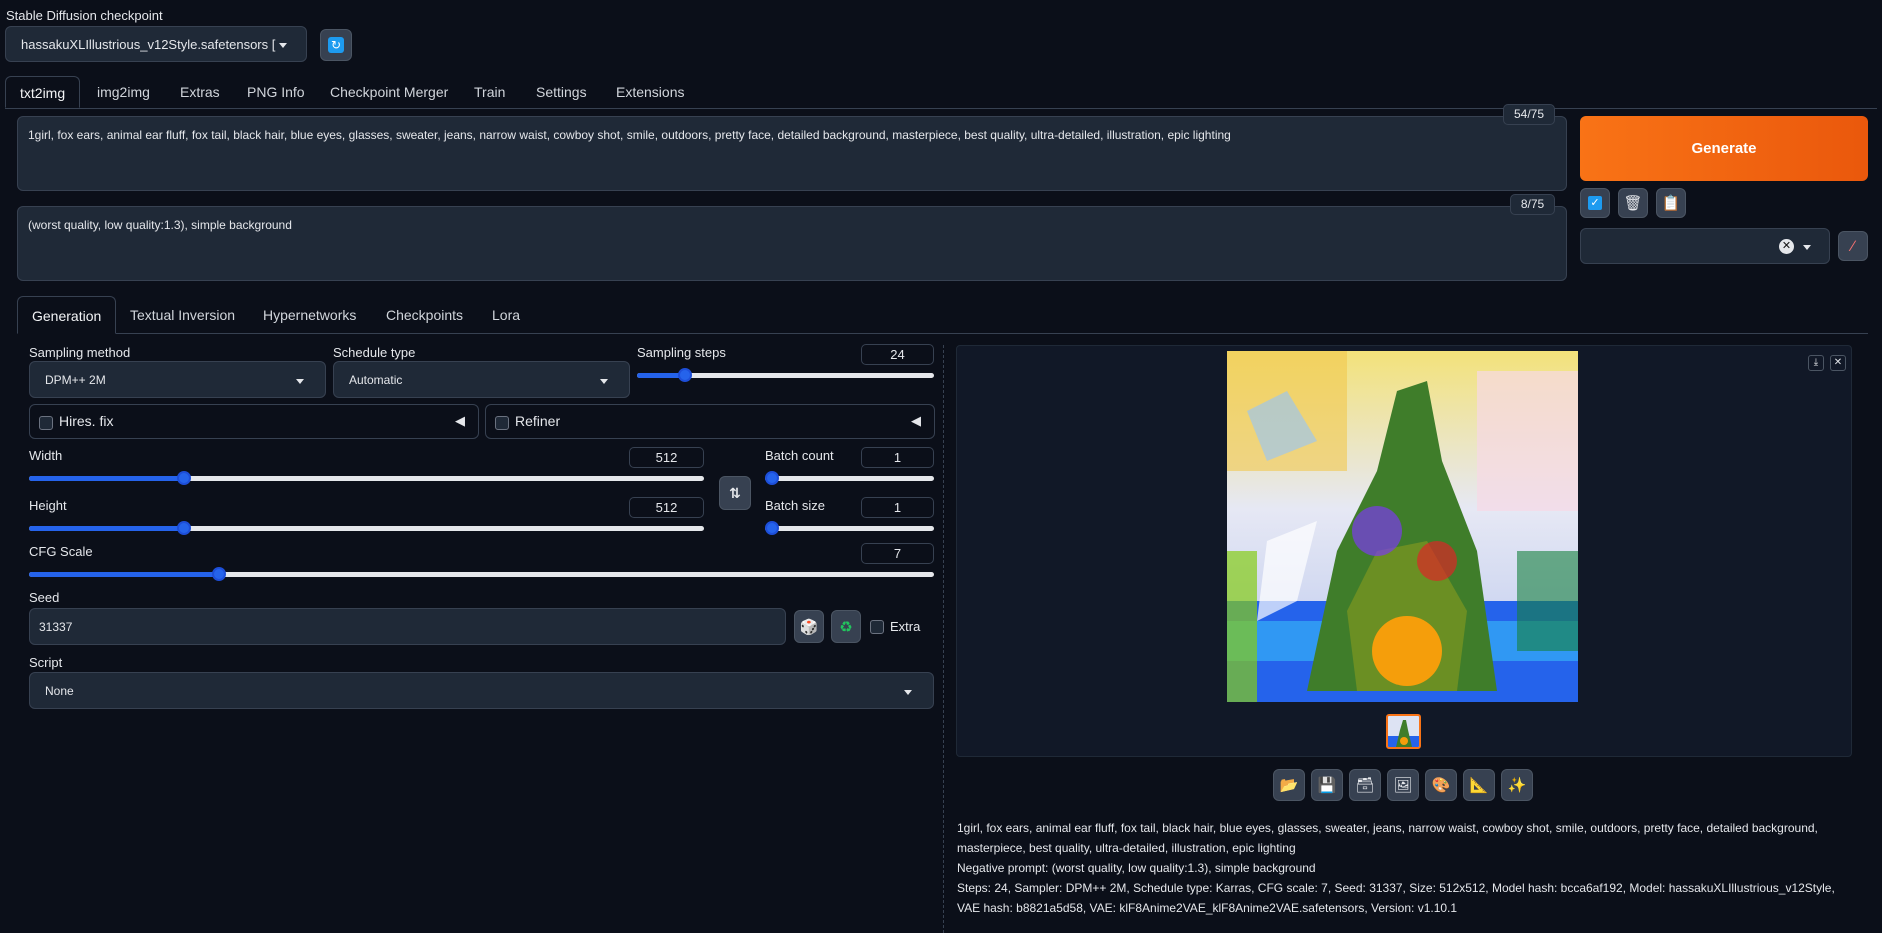 Image resolution: width=1882 pixels, height=933 pixels. What do you see at coordinates (177, 379) in the screenshot?
I see `sampling-method-select: DPM++ 2M` at bounding box center [177, 379].